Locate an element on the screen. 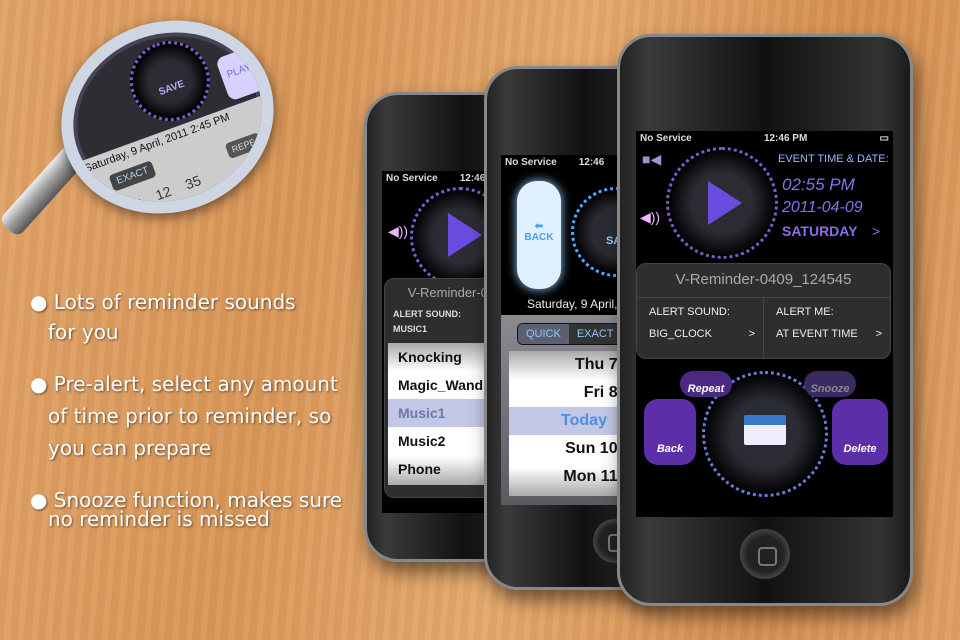 This screenshot has height=640, width=960. event-time: 02:55 PM is located at coordinates (818, 185).